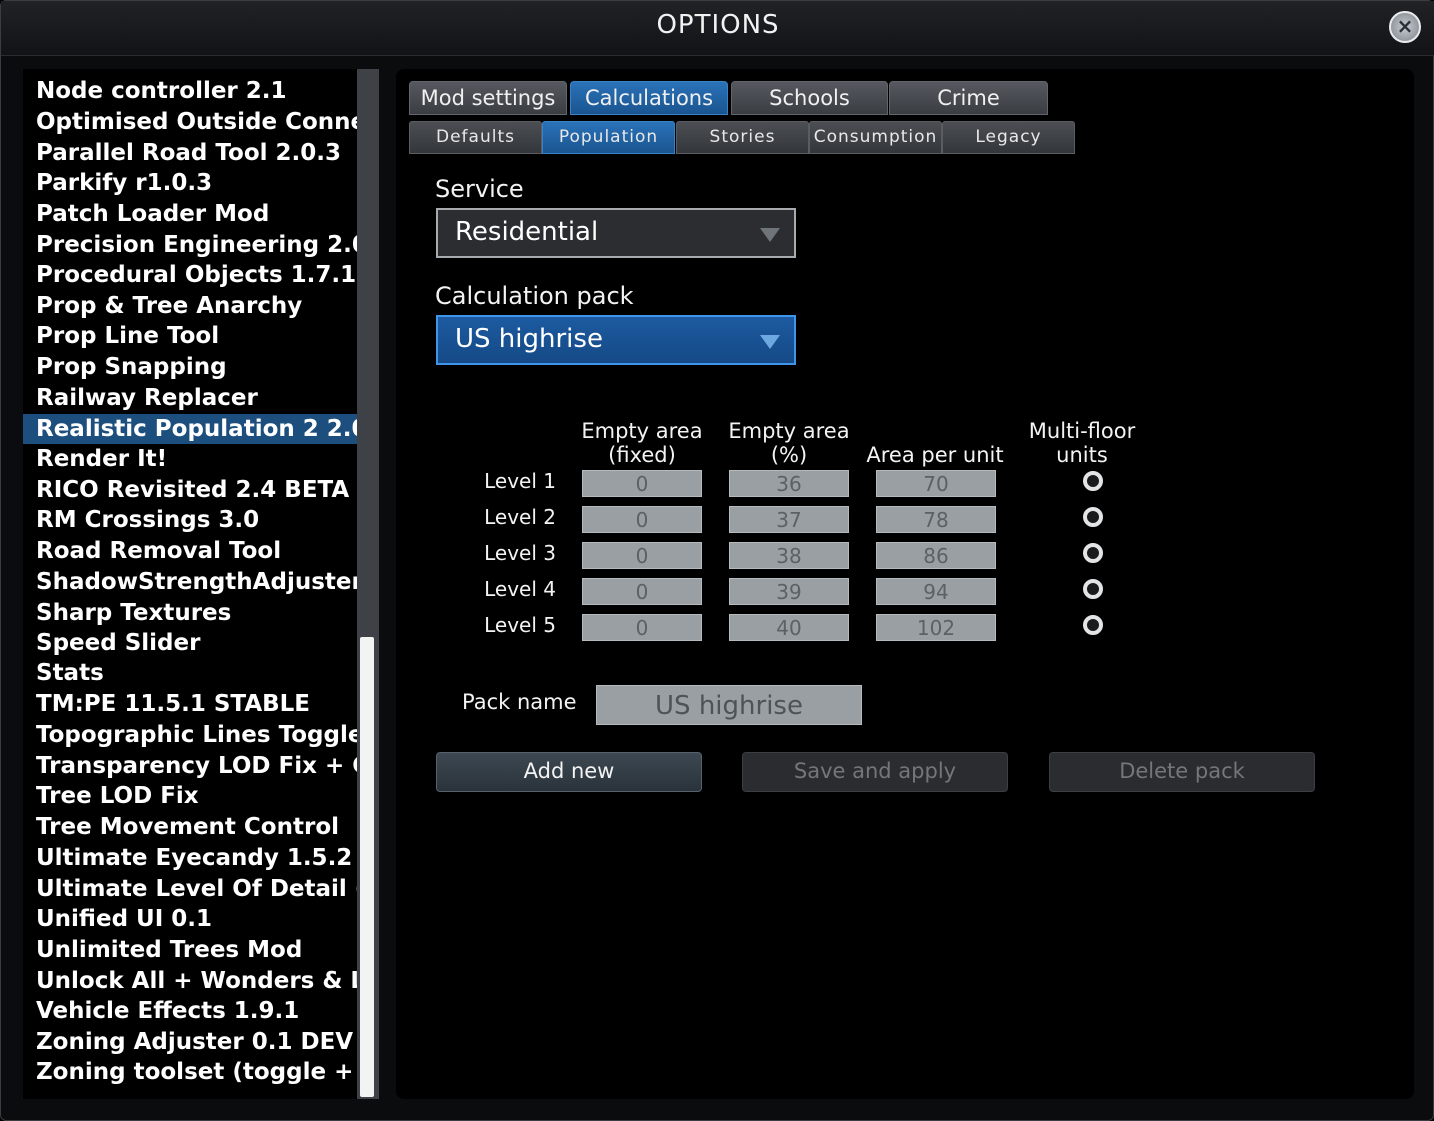 The image size is (1434, 1121). I want to click on mod-list-item: Unified UI 0.1, so click(190, 919).